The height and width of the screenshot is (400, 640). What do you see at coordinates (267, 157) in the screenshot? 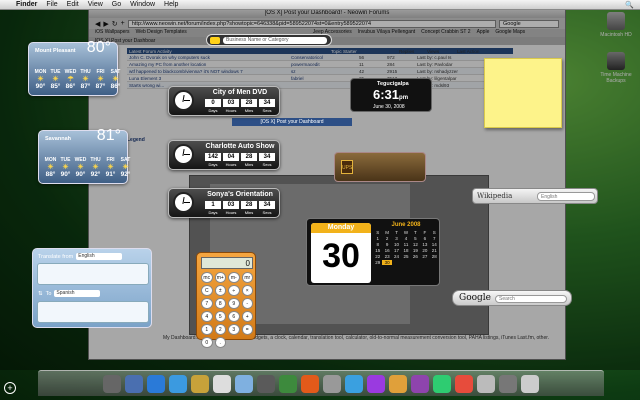
I see `countdown-secs: 34` at bounding box center [267, 157].